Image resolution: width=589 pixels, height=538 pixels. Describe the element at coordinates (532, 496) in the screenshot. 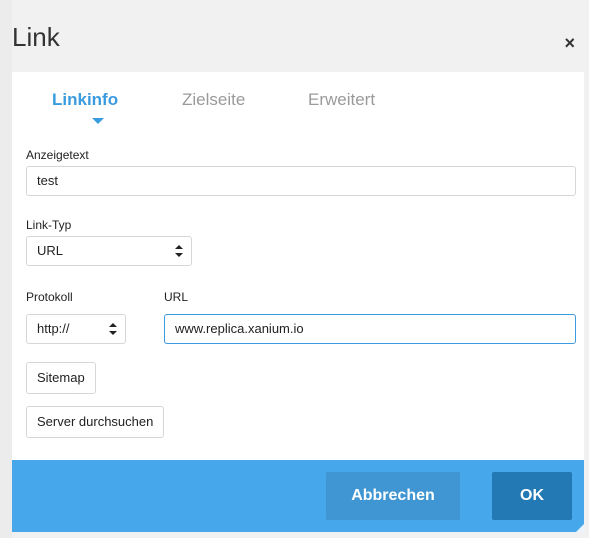

I see `ok-button: OK` at that location.